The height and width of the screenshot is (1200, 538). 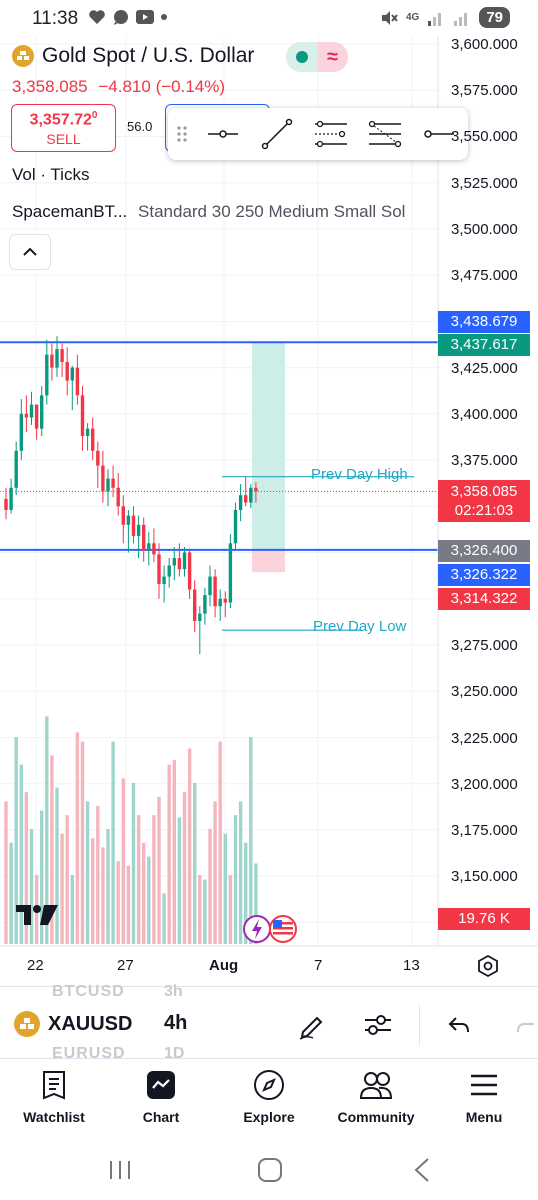 What do you see at coordinates (301, 57) in the screenshot?
I see `market-open-indicator` at bounding box center [301, 57].